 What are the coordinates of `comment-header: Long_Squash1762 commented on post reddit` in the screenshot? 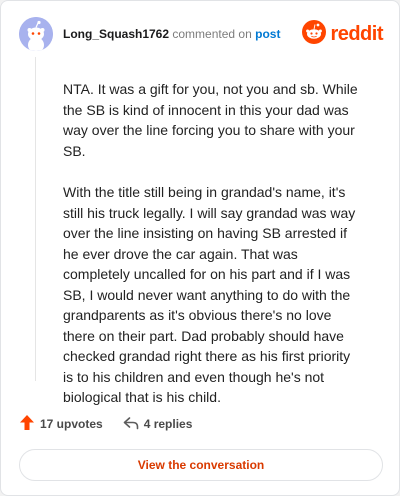 It's located at (201, 34).